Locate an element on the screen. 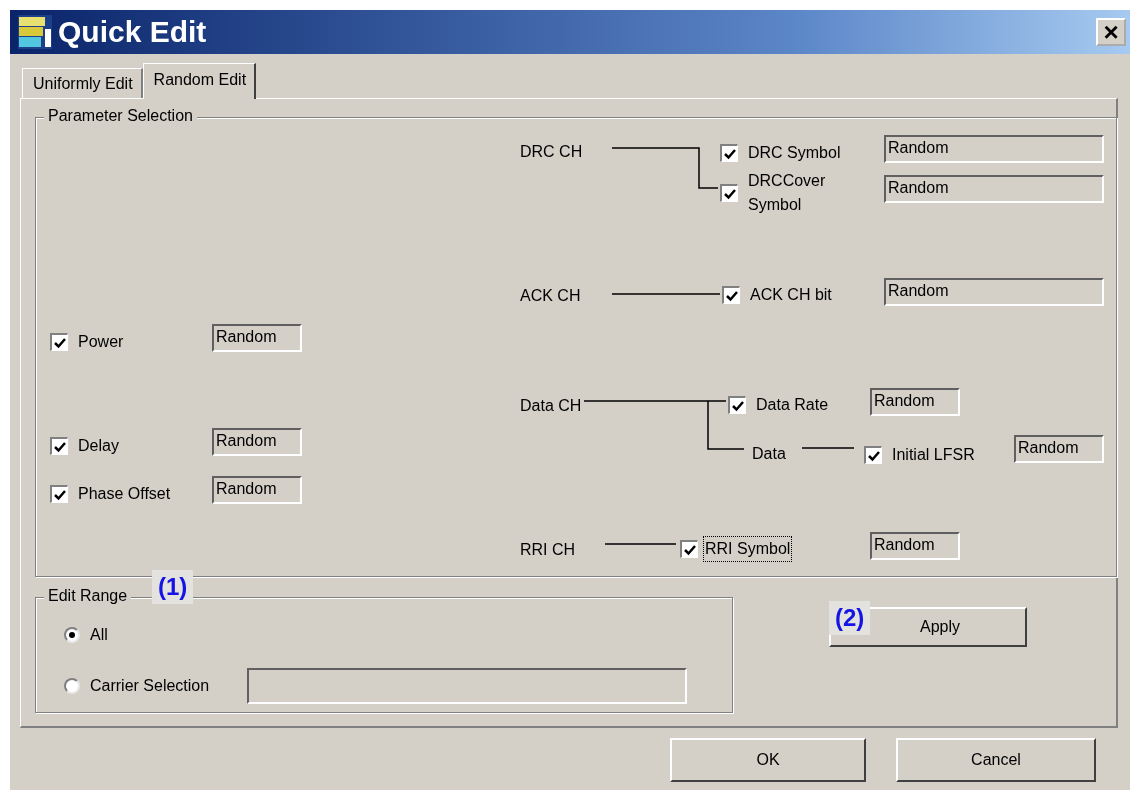 Image resolution: width=1132 pixels, height=790 pixels. app-icon is located at coordinates (35, 32).